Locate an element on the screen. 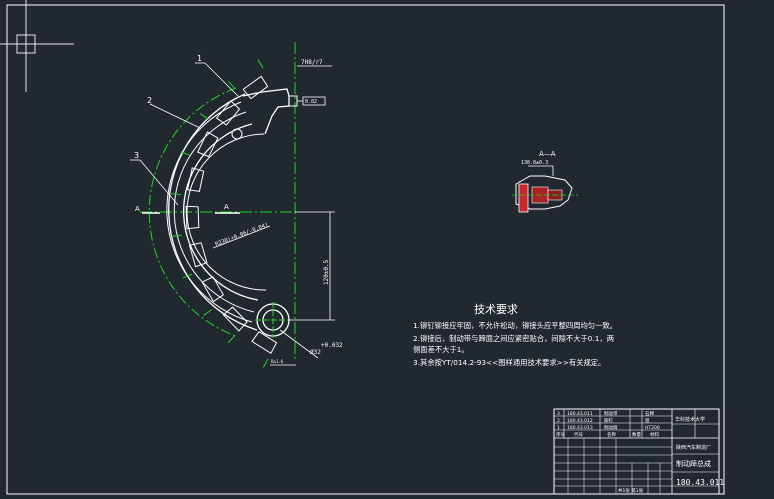  brake-shoe-view is located at coordinates (220, 205).